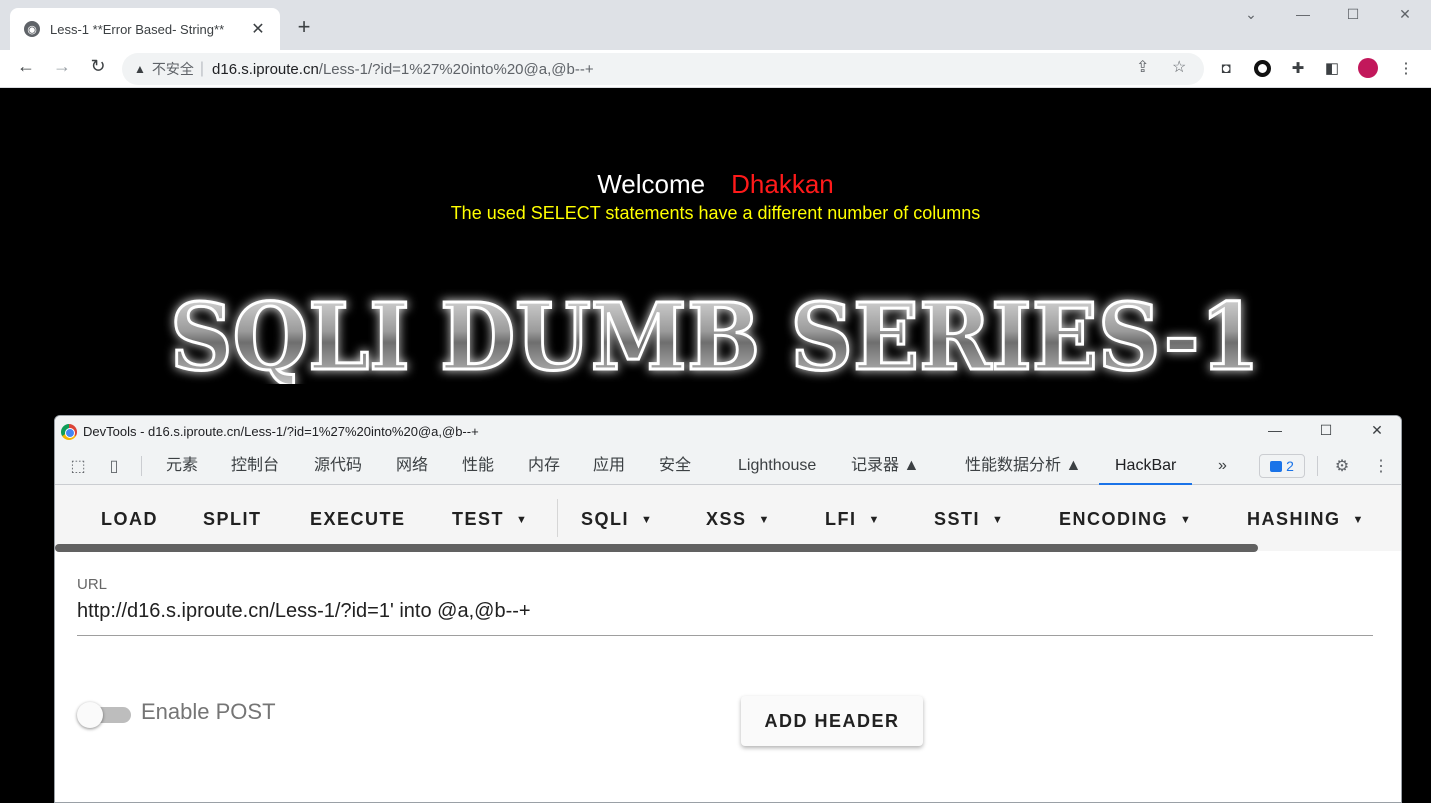  Describe the element at coordinates (78, 466) in the screenshot. I see `inspect-element-icon: ⬚` at that location.